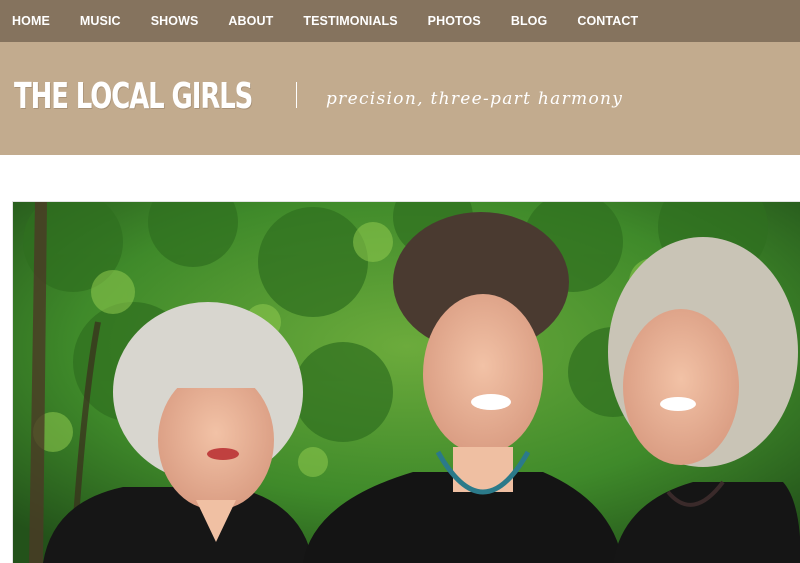 The width and height of the screenshot is (800, 563). Describe the element at coordinates (475, 99) in the screenshot. I see `site-tagline: precision, three-part harmony` at that location.